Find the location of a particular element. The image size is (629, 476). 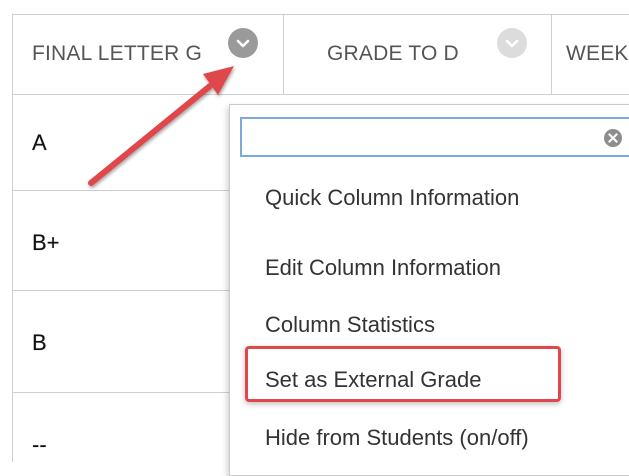

annotation-highlight-box is located at coordinates (403, 374).